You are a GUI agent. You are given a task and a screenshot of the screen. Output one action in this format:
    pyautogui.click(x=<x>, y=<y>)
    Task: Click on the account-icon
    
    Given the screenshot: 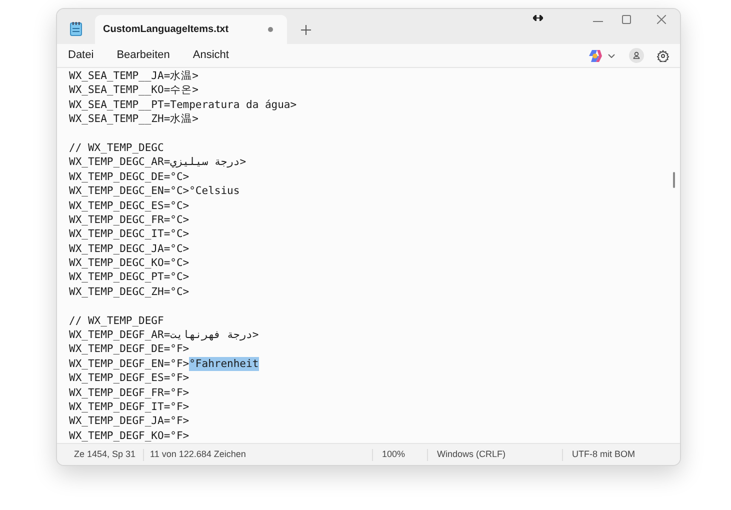 What is the action you would take?
    pyautogui.click(x=636, y=55)
    